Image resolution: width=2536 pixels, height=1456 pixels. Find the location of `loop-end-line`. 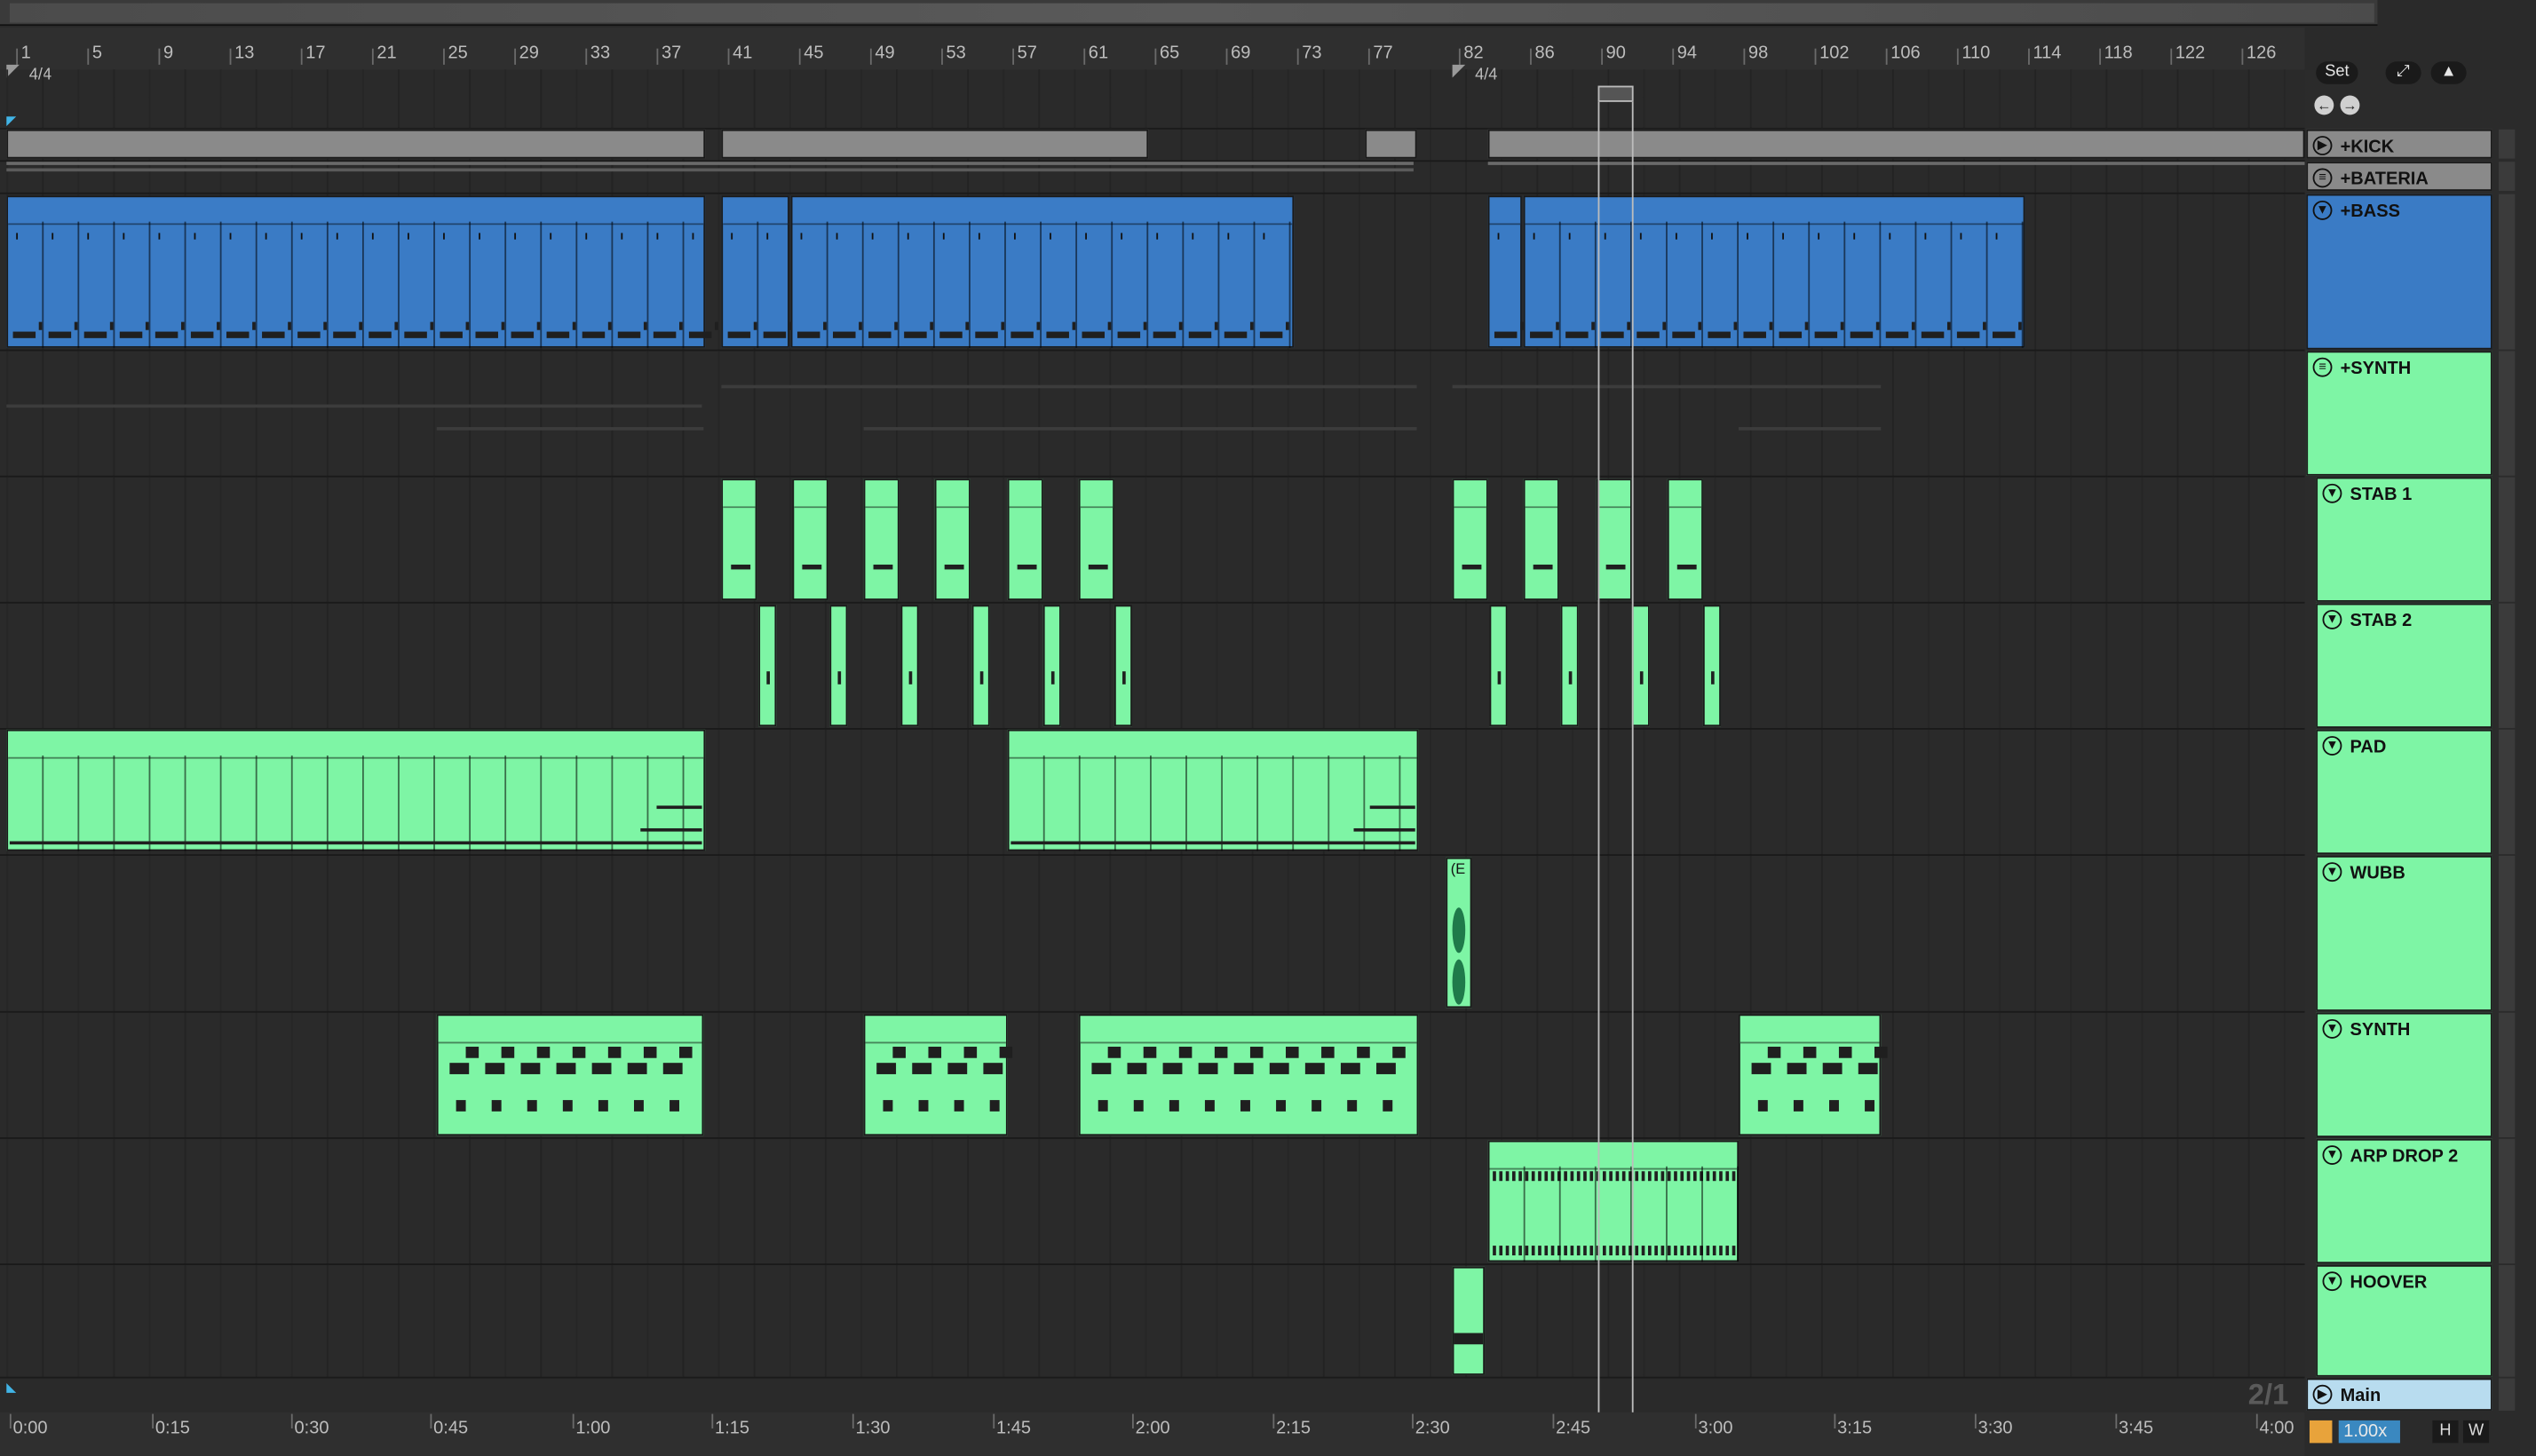

loop-end-line is located at coordinates (1632, 758).